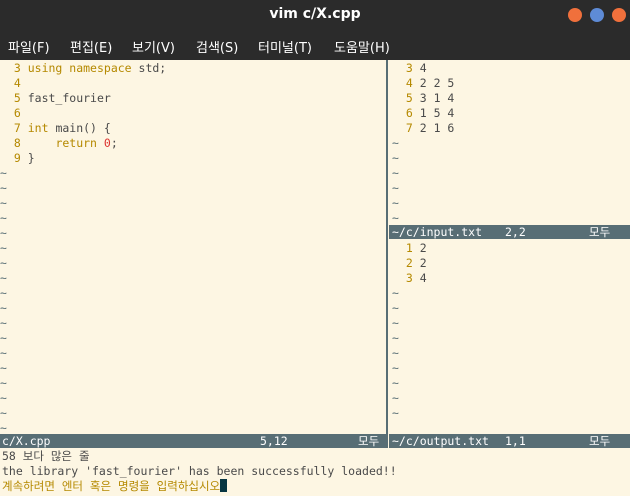 The width and height of the screenshot is (630, 496). What do you see at coordinates (409, 128) in the screenshot?
I see `line-number: 7` at bounding box center [409, 128].